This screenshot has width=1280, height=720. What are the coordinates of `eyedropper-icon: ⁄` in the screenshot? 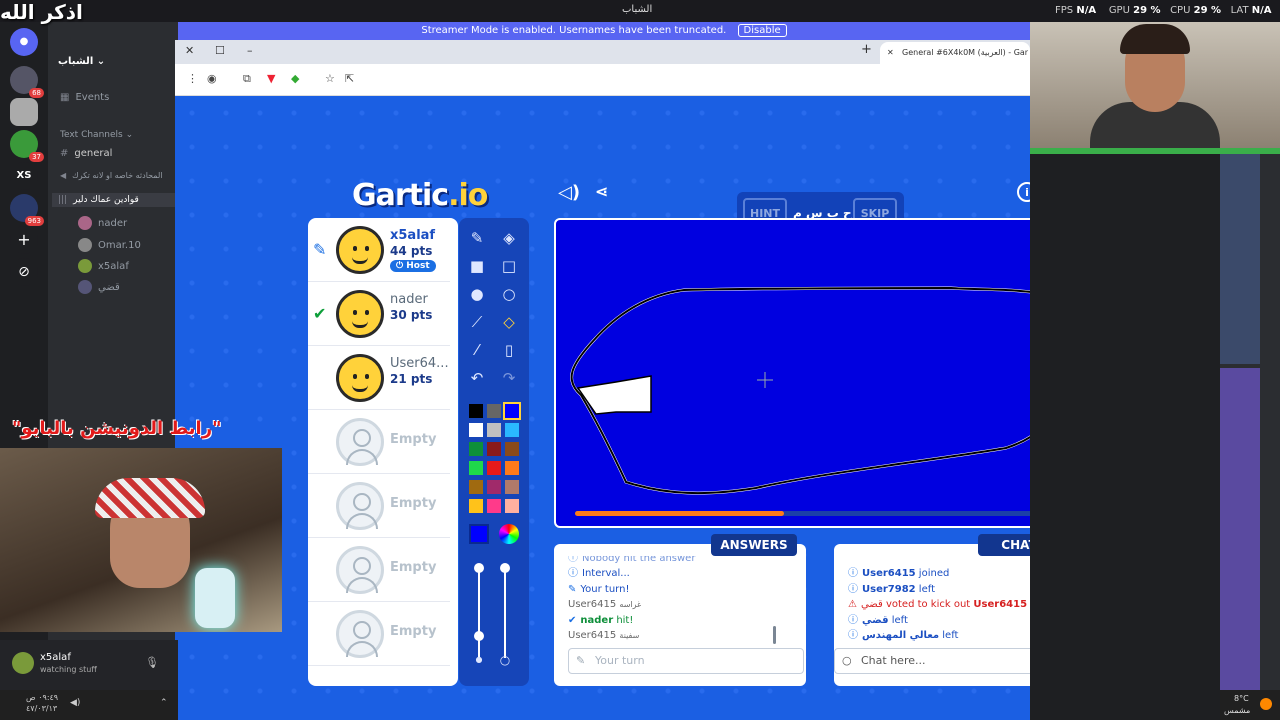 It's located at (477, 350).